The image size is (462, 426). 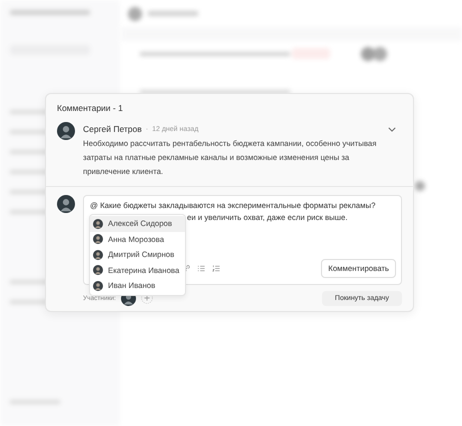 What do you see at coordinates (201, 268) in the screenshot?
I see `bullet-list-icon` at bounding box center [201, 268].